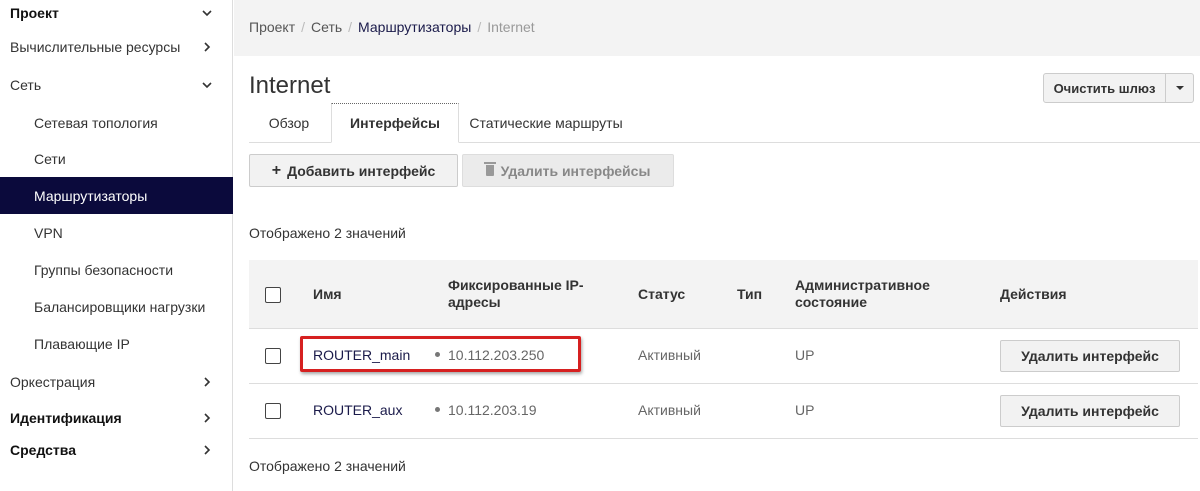  I want to click on sidebar-item-label: Маршрутизаторы, so click(91, 195).